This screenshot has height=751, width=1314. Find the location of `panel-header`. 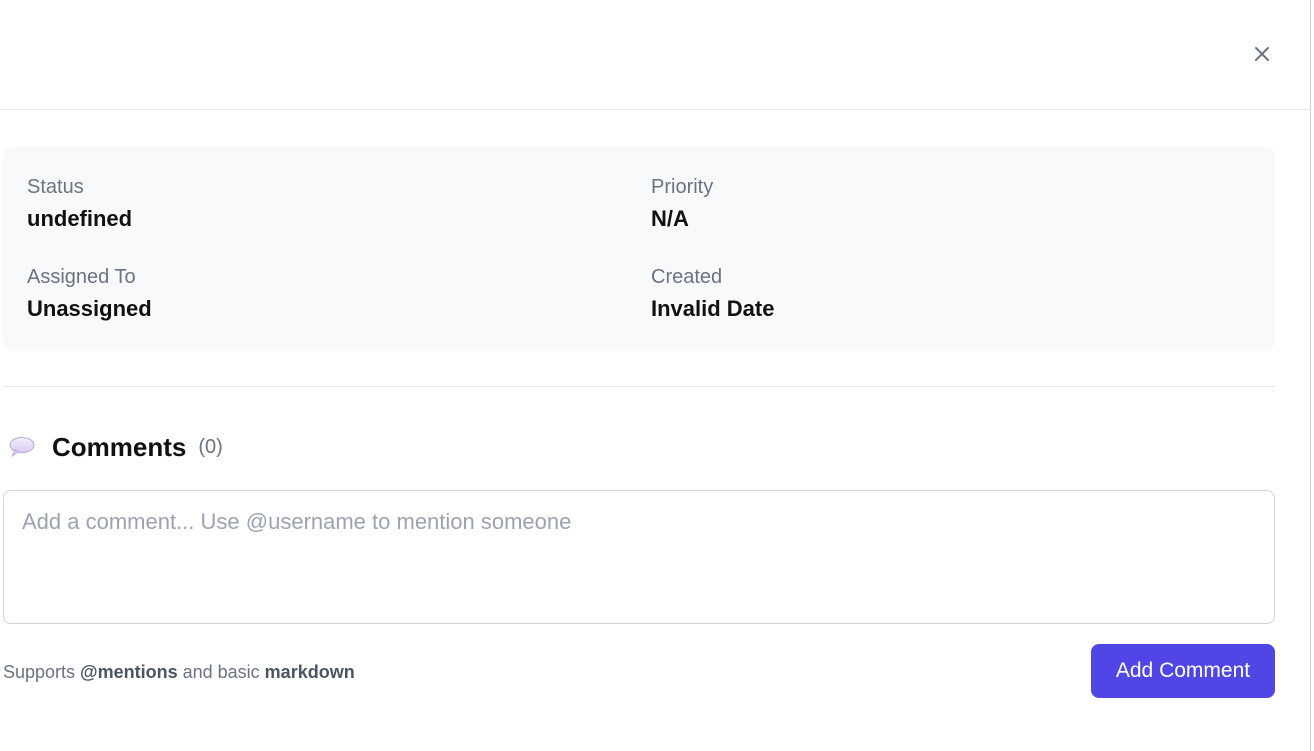

panel-header is located at coordinates (655, 55).